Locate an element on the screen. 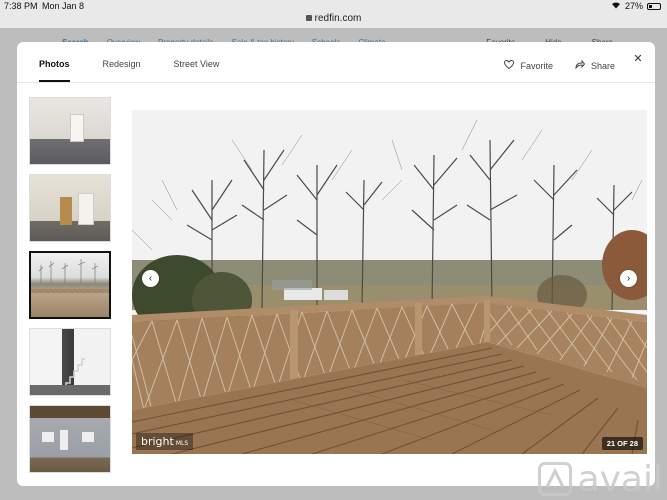  floor-shape is located at coordinates (70, 390).